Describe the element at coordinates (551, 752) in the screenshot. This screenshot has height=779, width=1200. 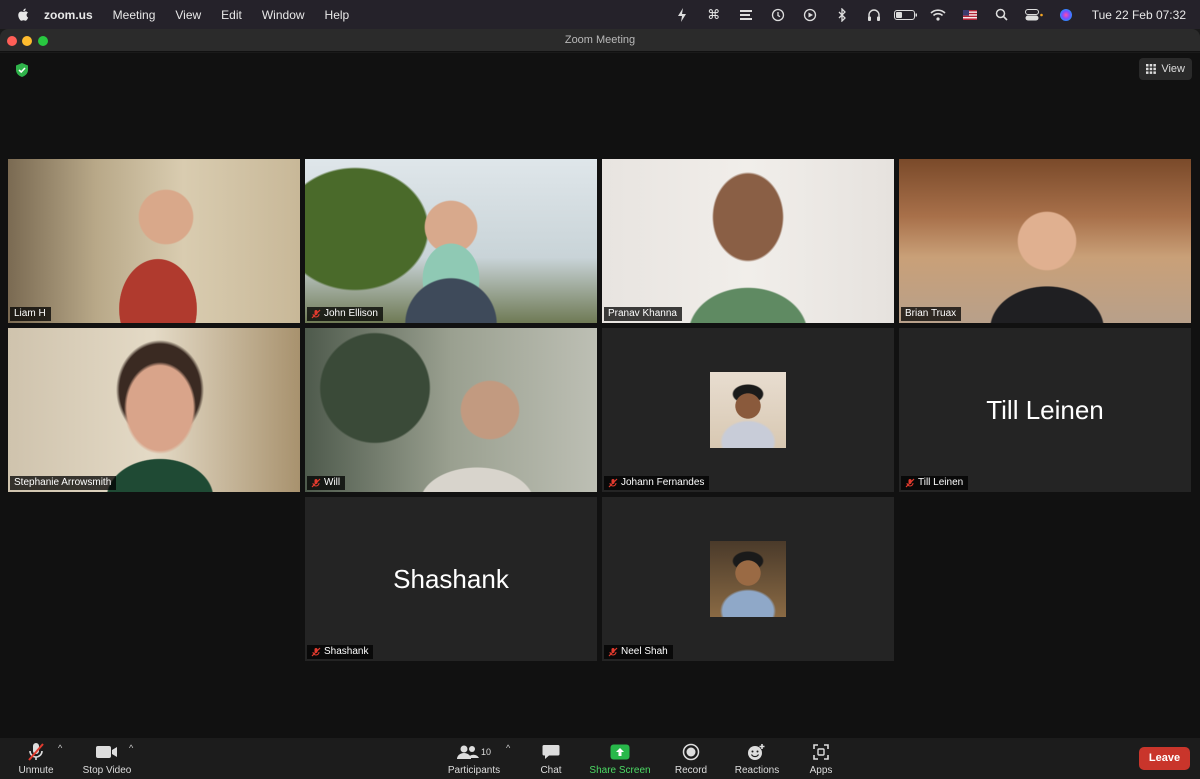
I see `chat-bubble-icon` at that location.